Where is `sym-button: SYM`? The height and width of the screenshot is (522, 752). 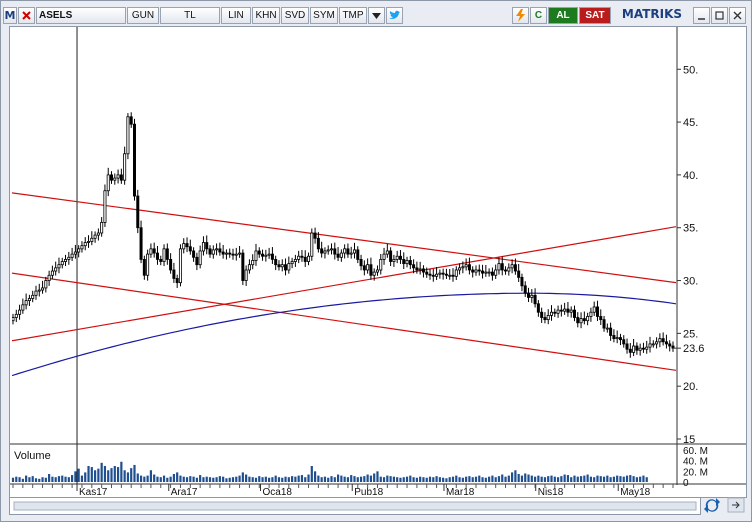
sym-button: SYM is located at coordinates (324, 15).